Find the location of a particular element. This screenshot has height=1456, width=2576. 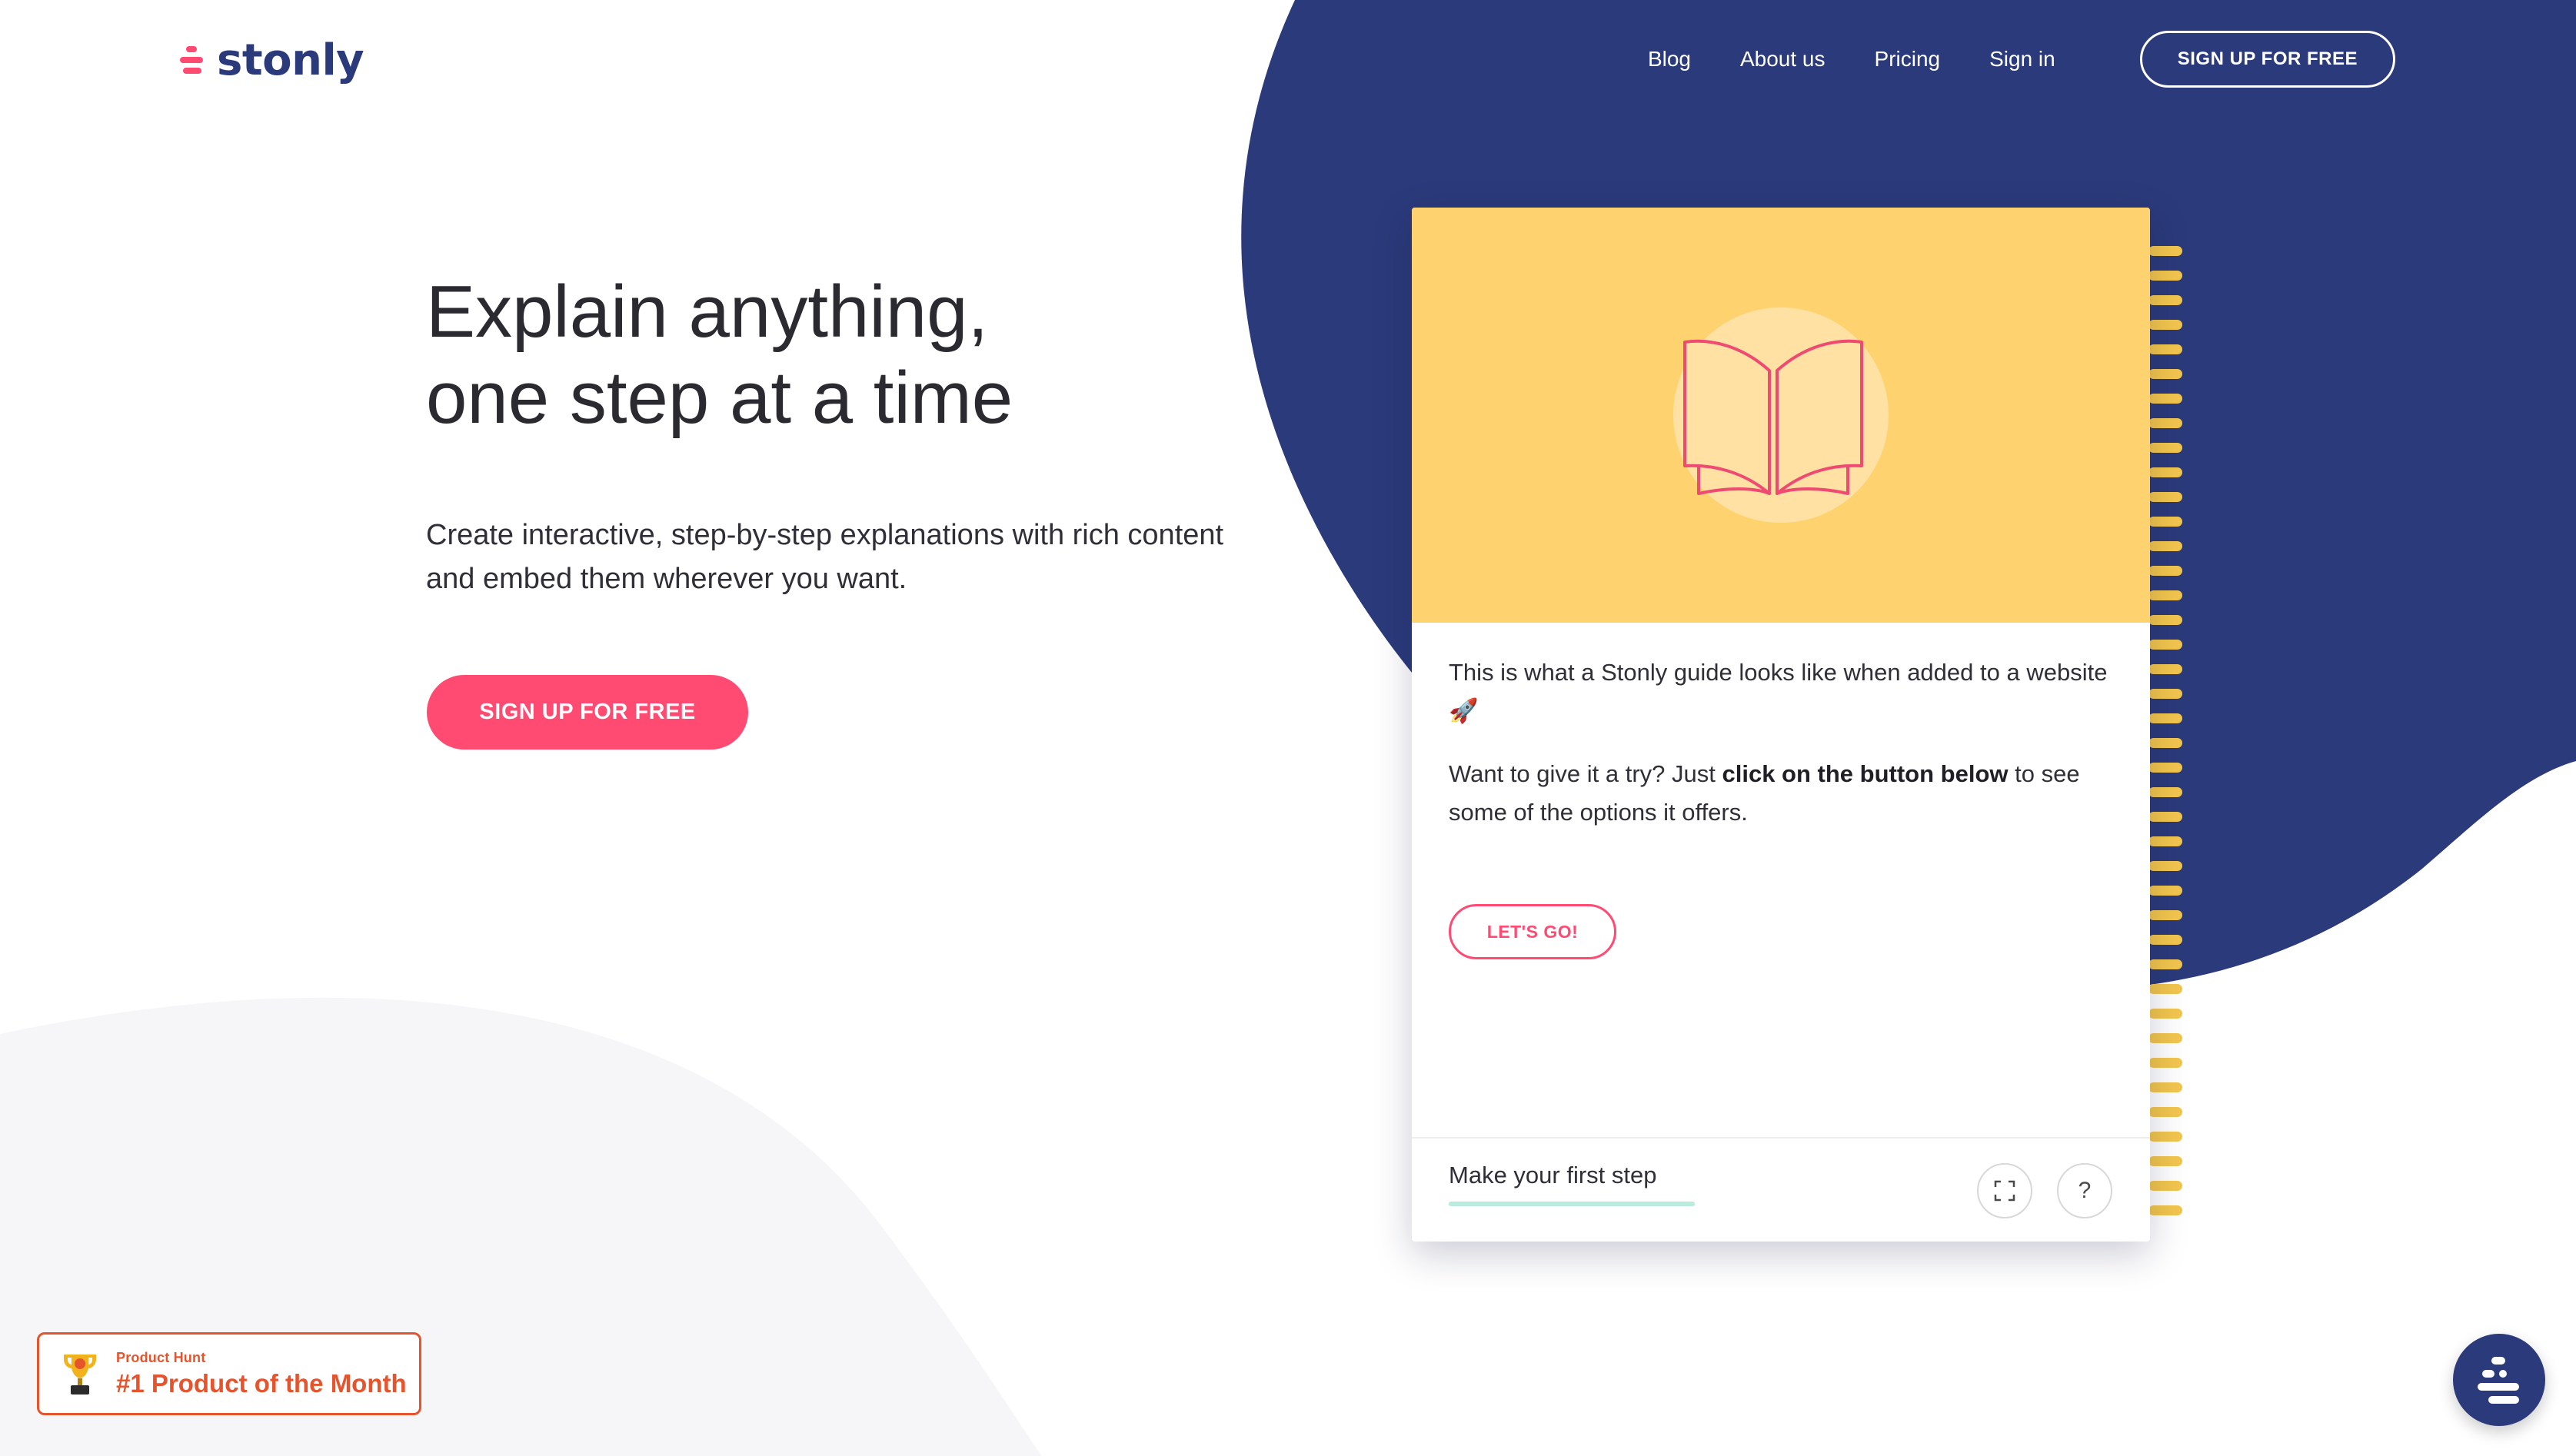

hero-title-line-1: Explain anything, is located at coordinates (707, 312).